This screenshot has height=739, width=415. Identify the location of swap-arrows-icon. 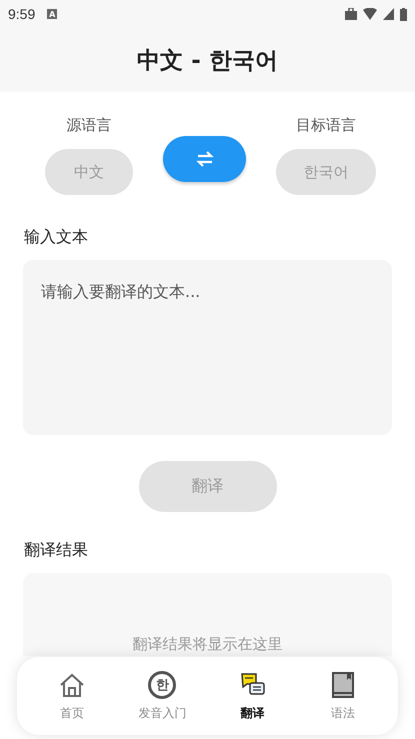
(204, 159).